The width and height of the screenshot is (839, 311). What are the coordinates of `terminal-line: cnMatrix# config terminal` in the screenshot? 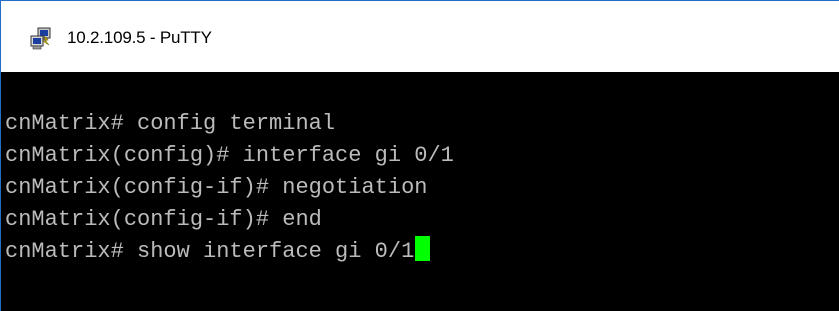 It's located at (229, 124).